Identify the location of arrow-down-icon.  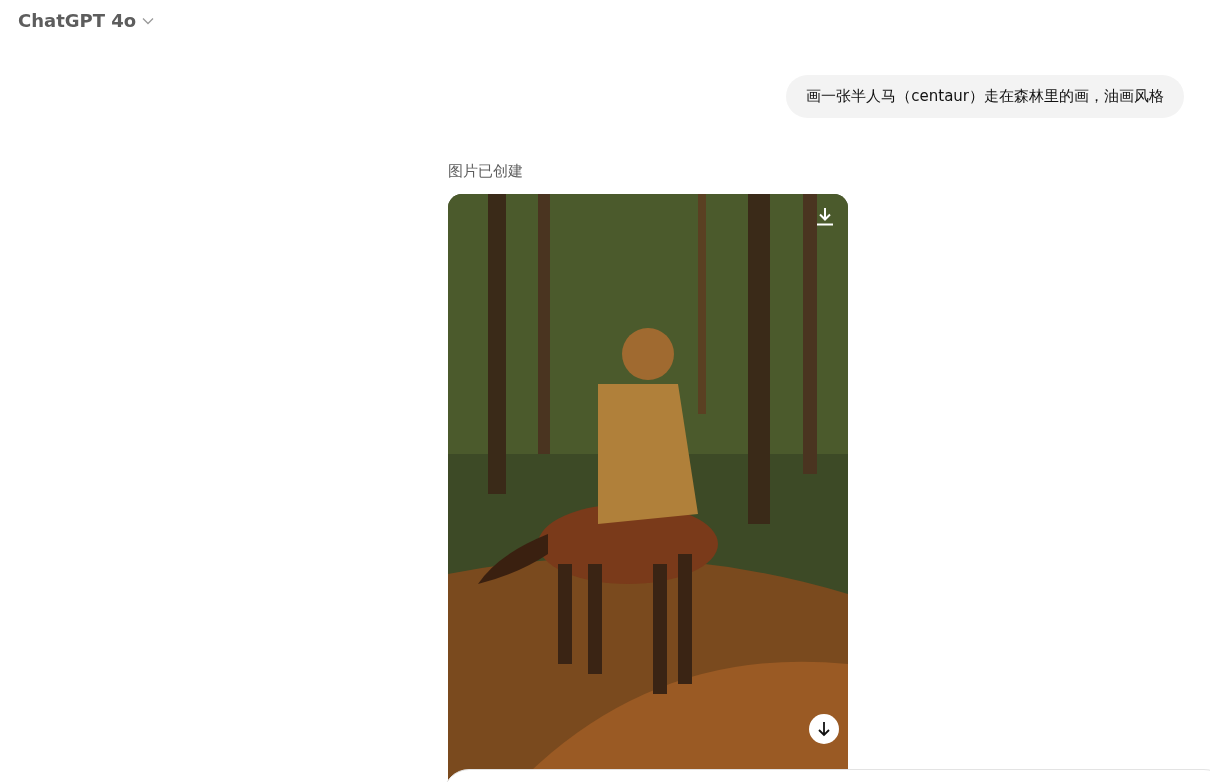
(824, 729).